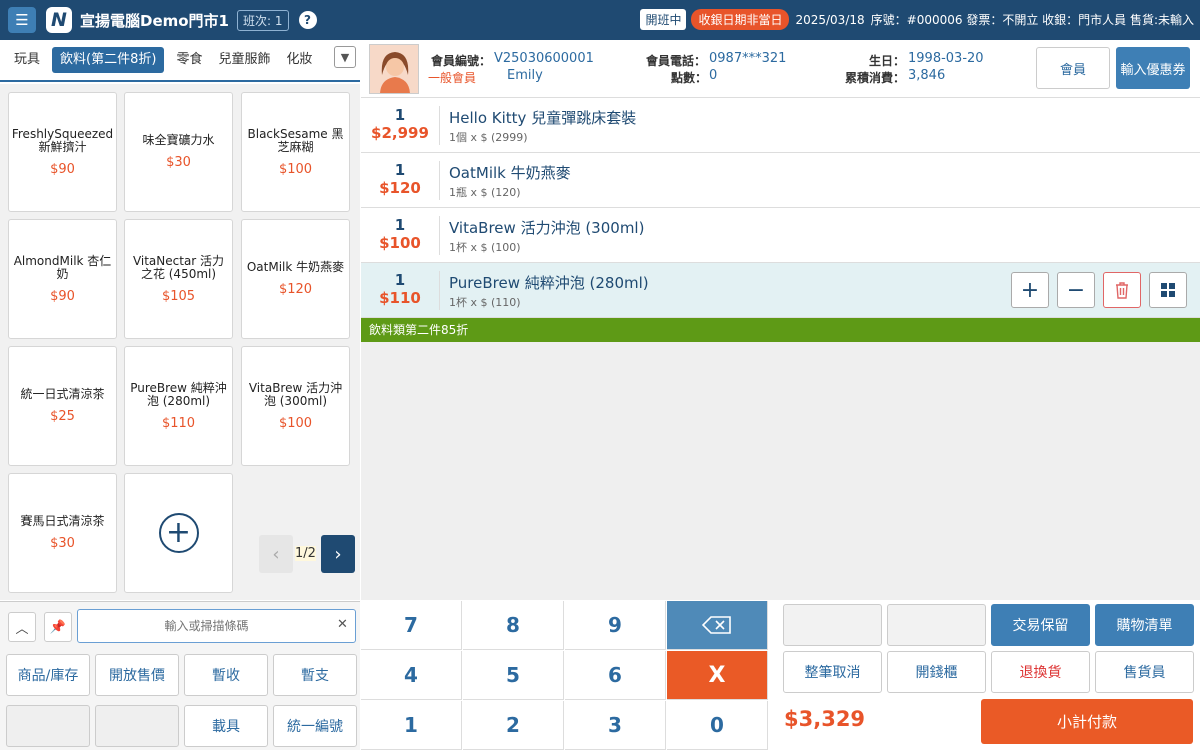 This screenshot has width=1200, height=750. Describe the element at coordinates (295, 267) in the screenshot. I see `product-name: OatMilk 牛奶燕麥` at that location.